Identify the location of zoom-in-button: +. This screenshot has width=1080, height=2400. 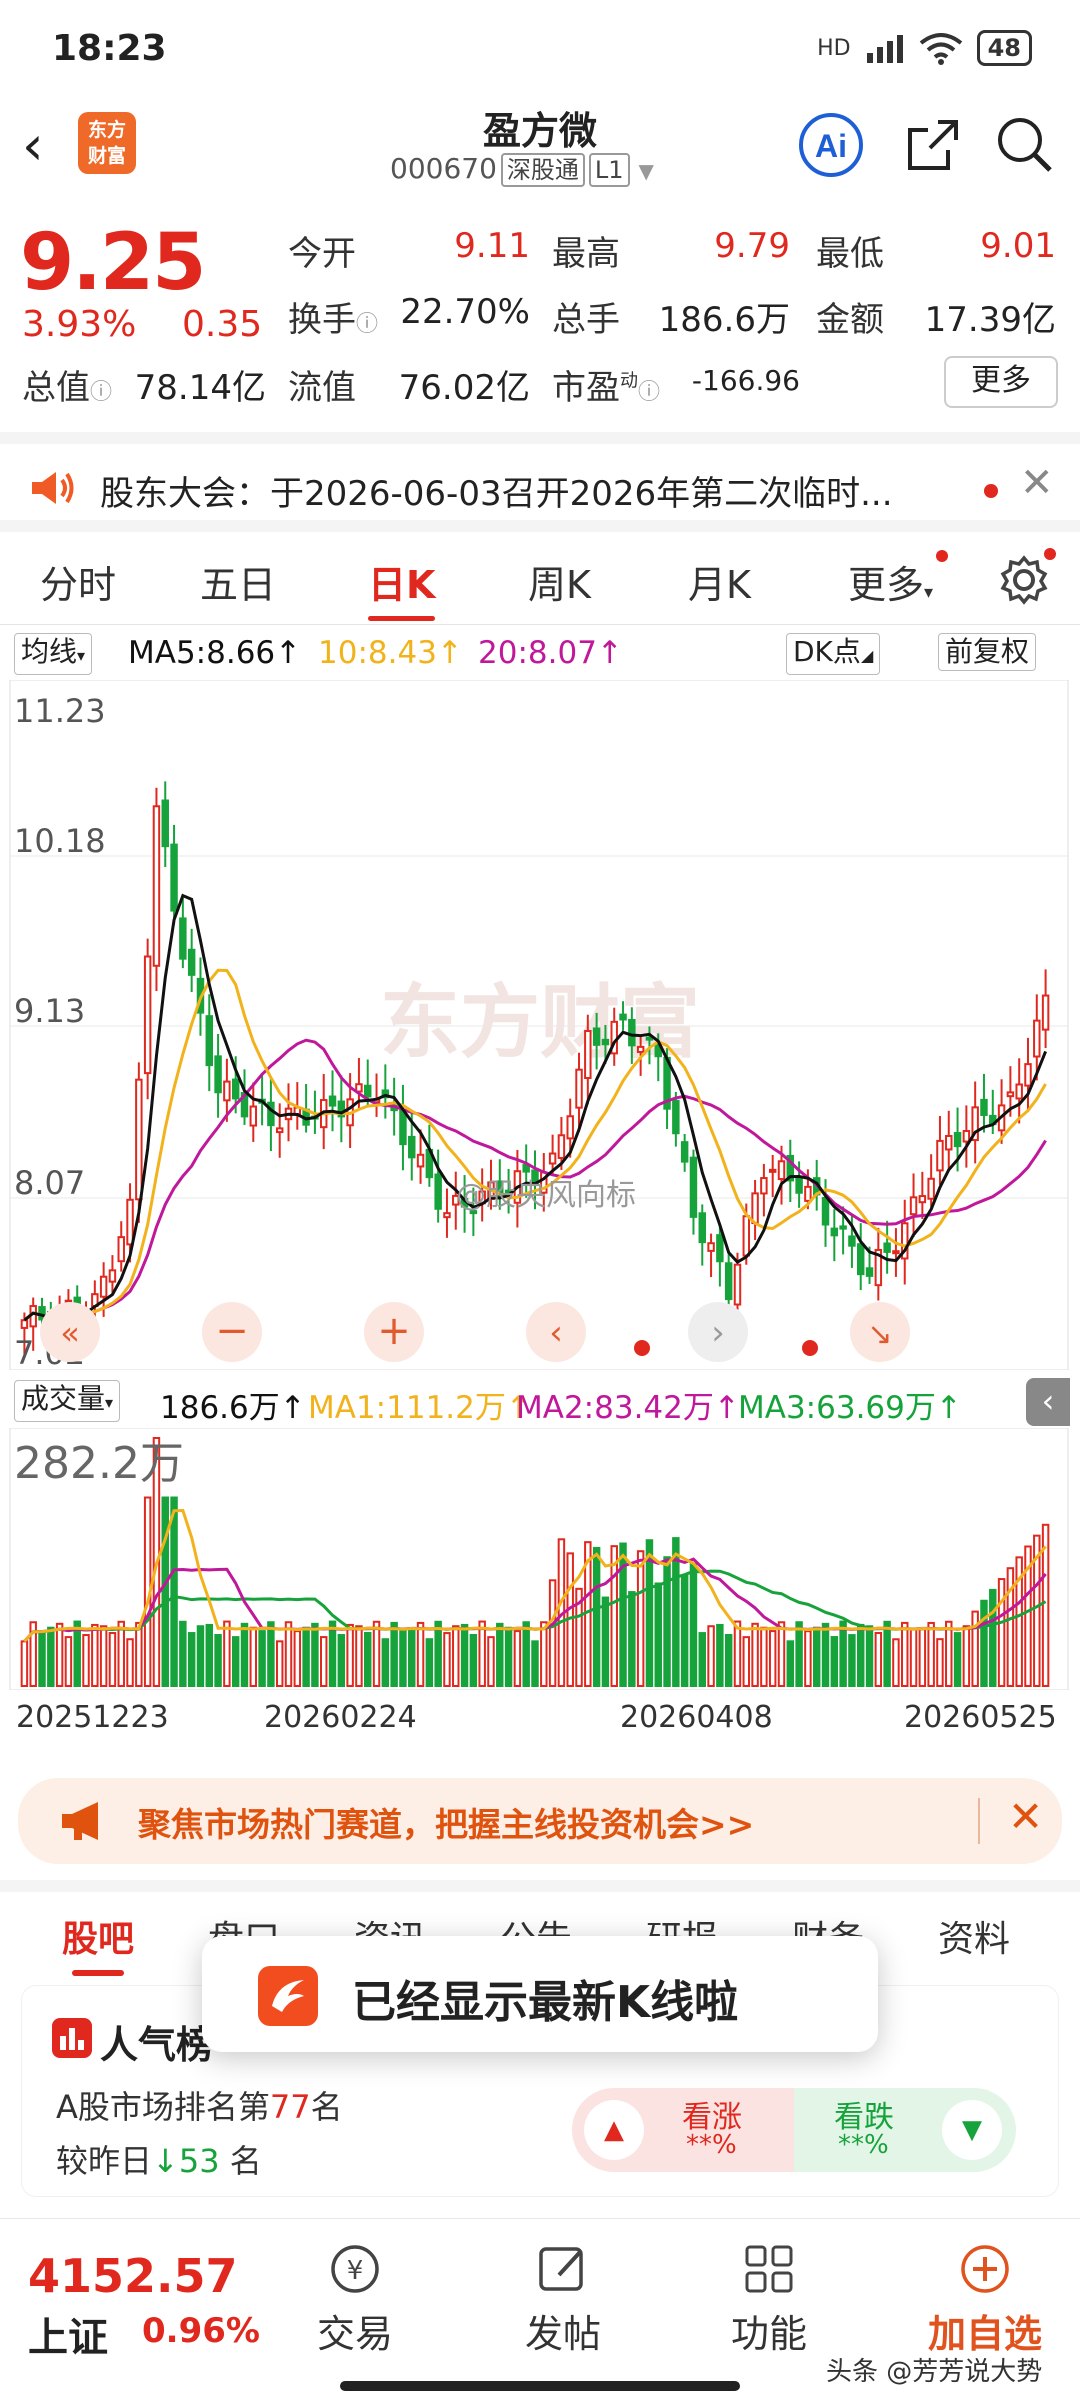
(394, 1332).